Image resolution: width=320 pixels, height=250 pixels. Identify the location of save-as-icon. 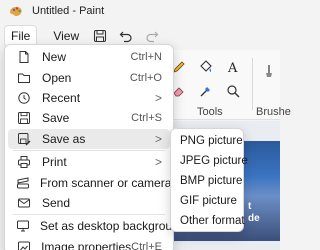
(24, 139).